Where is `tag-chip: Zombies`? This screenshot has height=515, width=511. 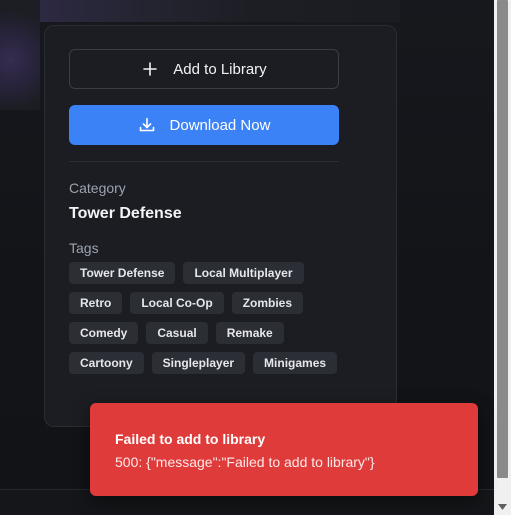
tag-chip: Zombies is located at coordinates (267, 303).